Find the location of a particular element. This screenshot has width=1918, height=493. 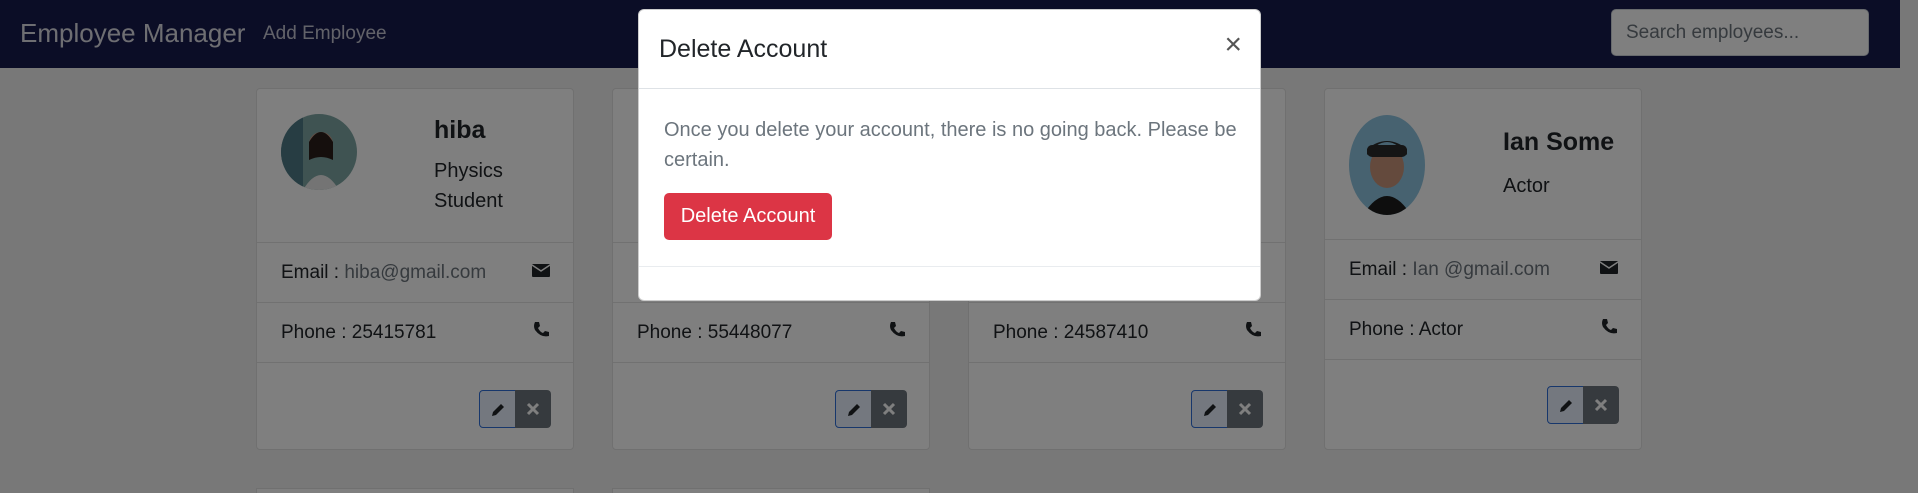

close-icon: × is located at coordinates (1233, 45).